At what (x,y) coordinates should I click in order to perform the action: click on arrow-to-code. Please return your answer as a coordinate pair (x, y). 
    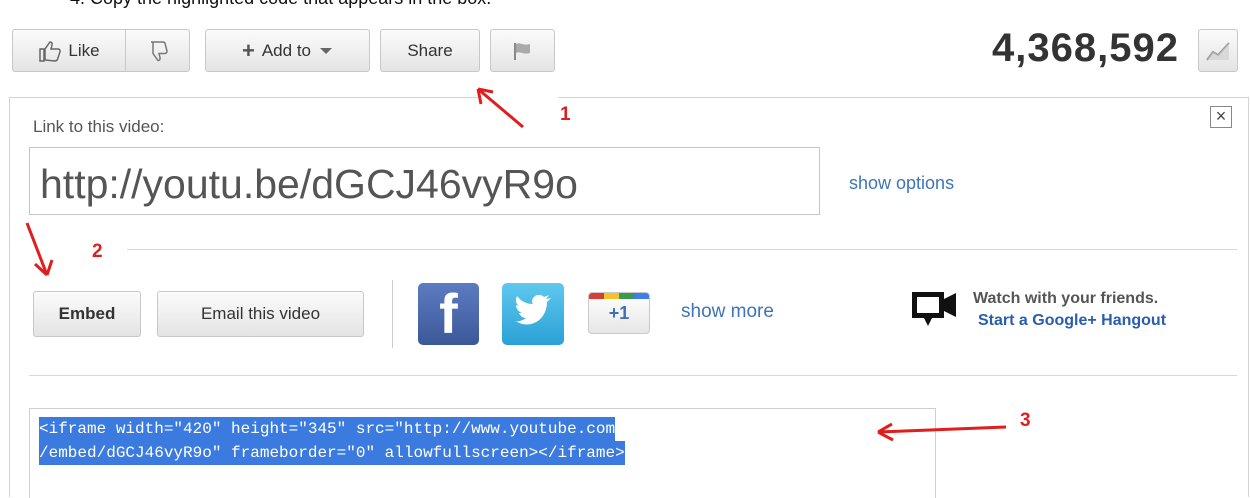
    Looking at the image, I should click on (942, 429).